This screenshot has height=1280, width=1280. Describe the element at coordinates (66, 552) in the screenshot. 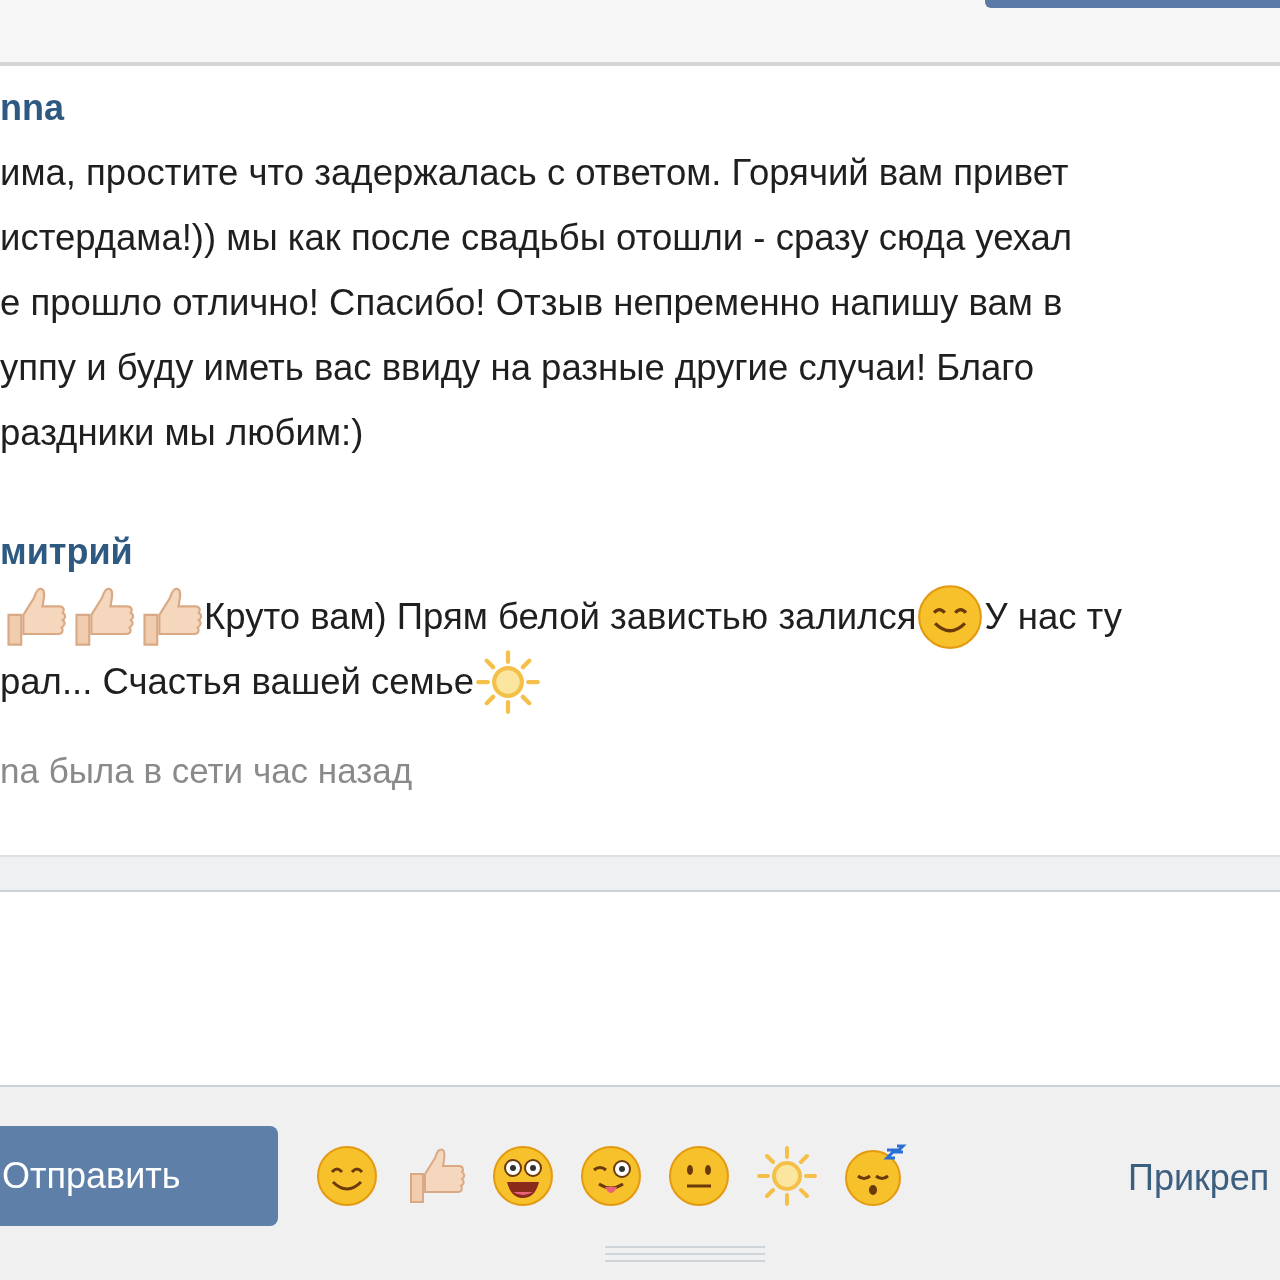

I see `author-name: митрий` at that location.